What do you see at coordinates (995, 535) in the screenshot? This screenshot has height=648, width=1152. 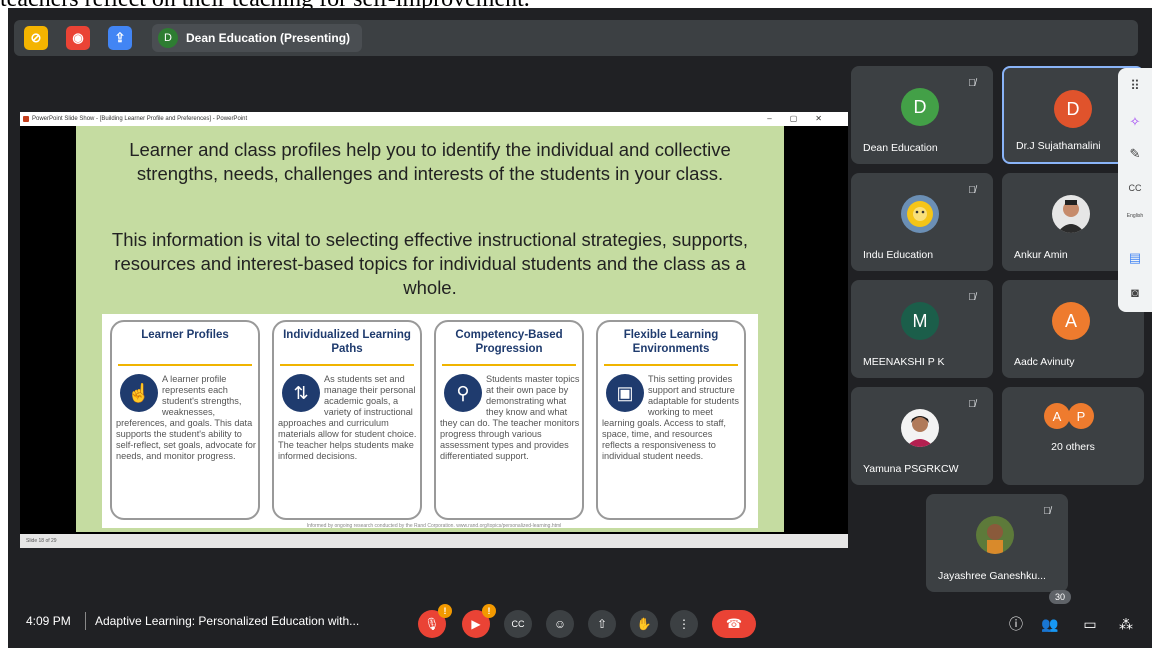 I see `child-photo` at bounding box center [995, 535].